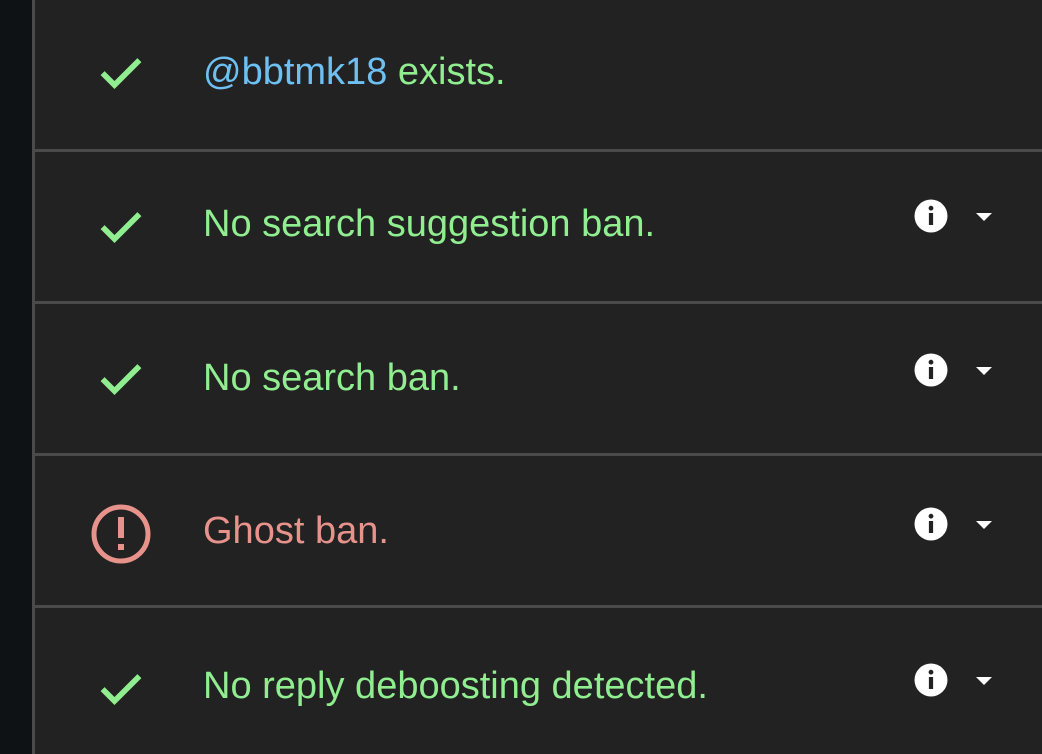 Image resolution: width=1042 pixels, height=754 pixels. Describe the element at coordinates (446, 72) in the screenshot. I see `result-label: exists.` at that location.